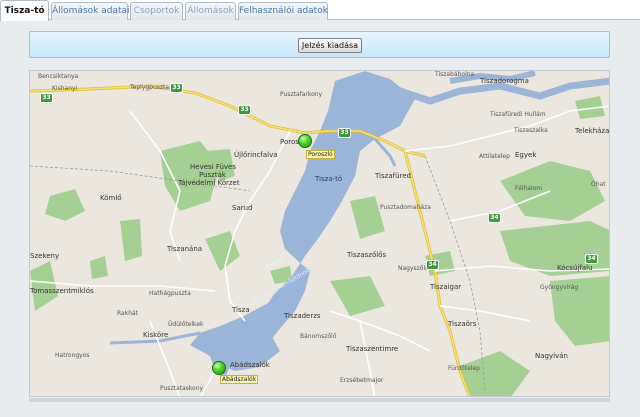  I want to click on station-marker-abadszalok, so click(219, 368).